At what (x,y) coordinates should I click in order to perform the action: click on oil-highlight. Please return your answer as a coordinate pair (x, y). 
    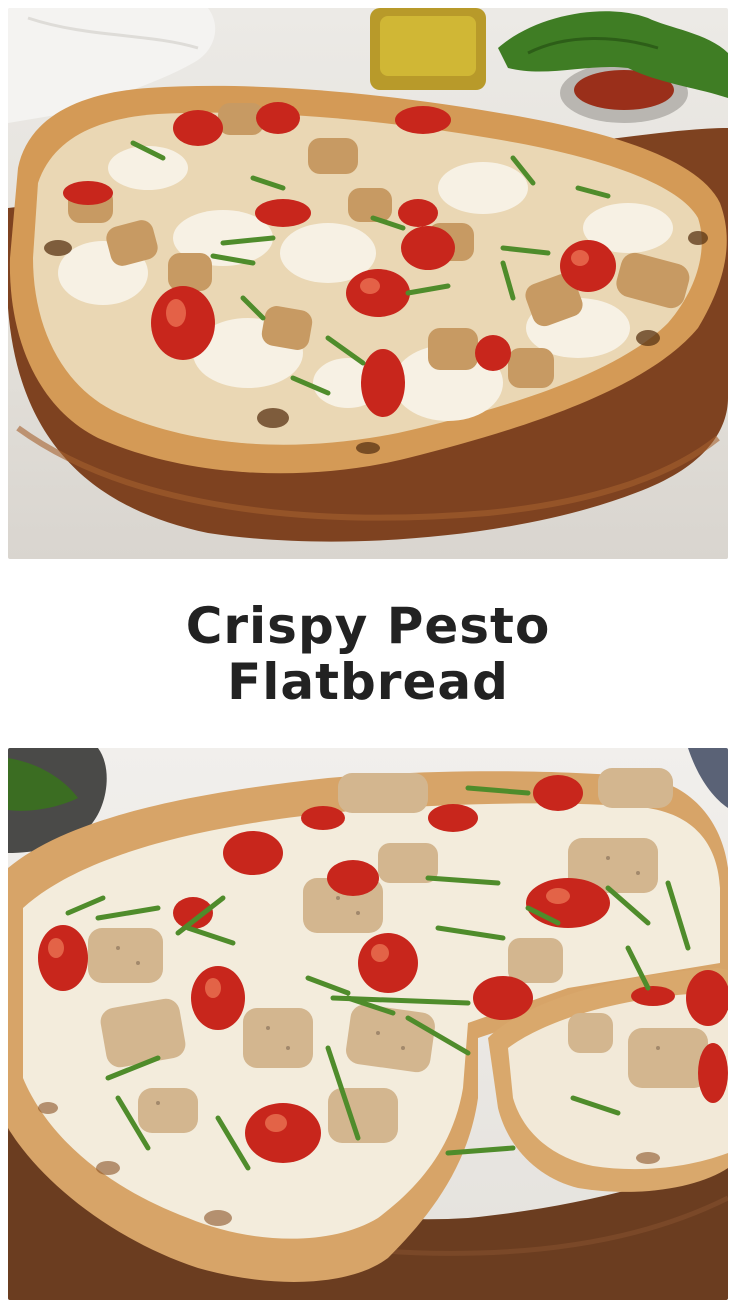
    Looking at the image, I should click on (428, 46).